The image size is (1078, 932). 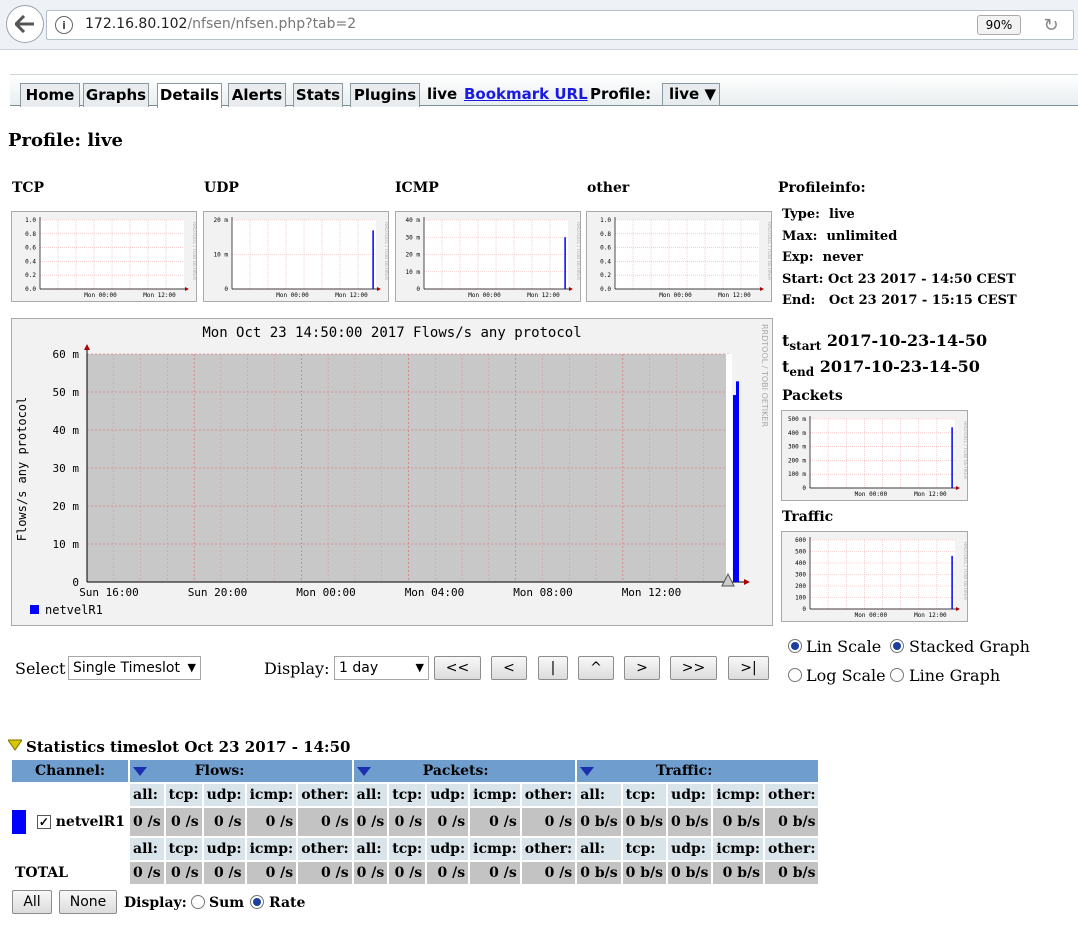 I want to click on display-select: 1 day ▼, so click(x=381, y=668).